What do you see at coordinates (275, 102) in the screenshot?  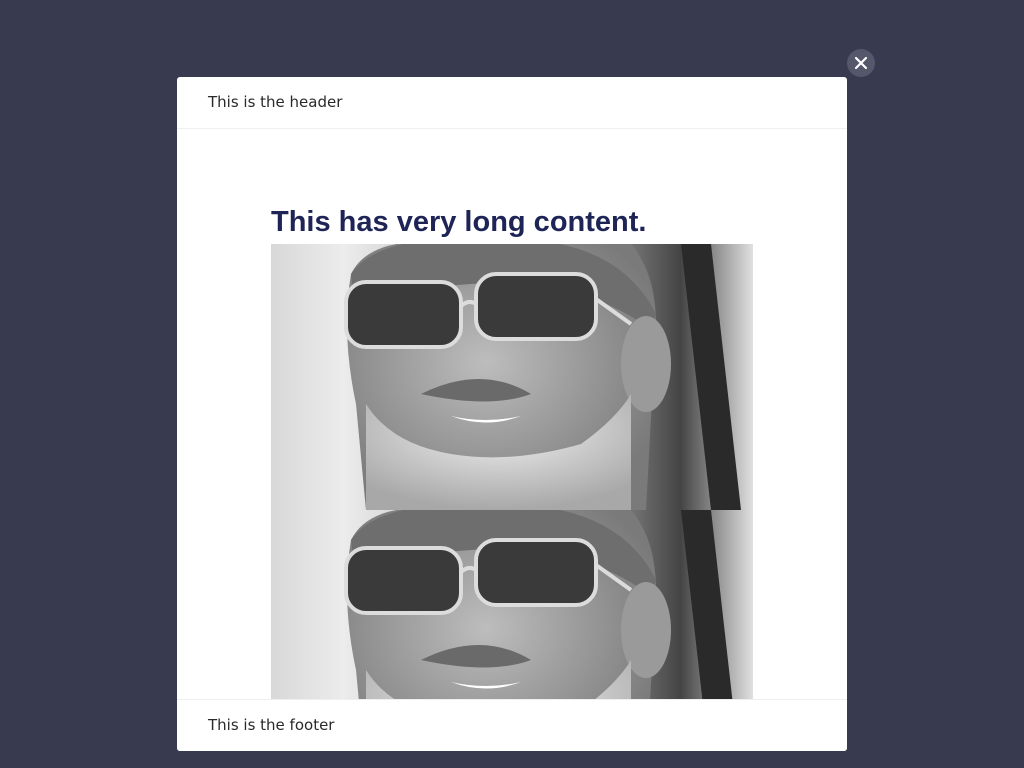 I see `modal-header-text: This is the header` at bounding box center [275, 102].